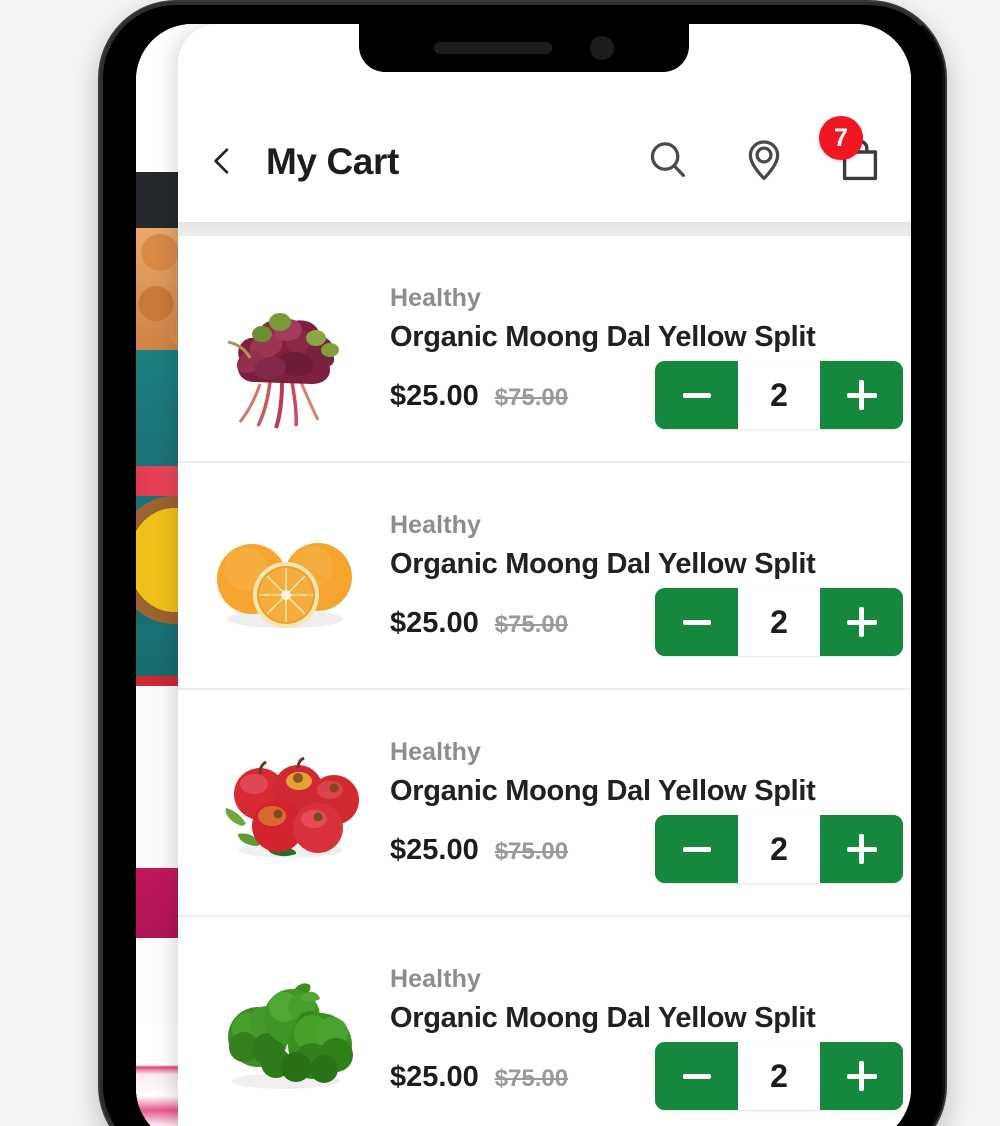  I want to click on chevron-left-icon, so click(222, 162).